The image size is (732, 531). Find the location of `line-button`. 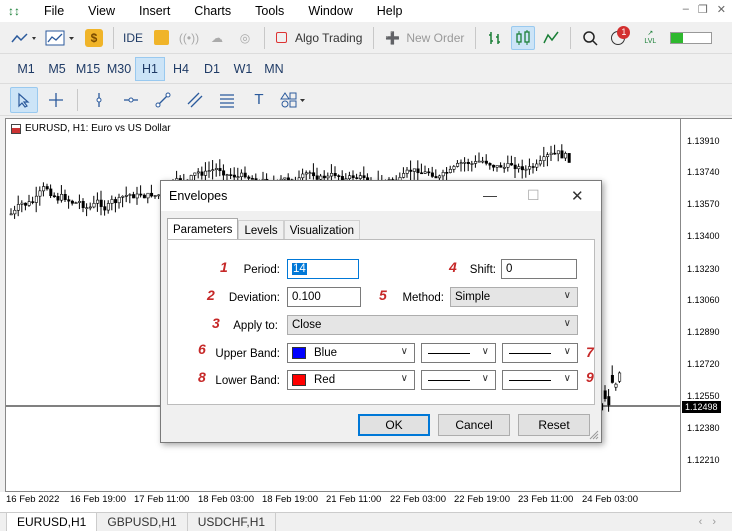

line-button is located at coordinates (551, 38).